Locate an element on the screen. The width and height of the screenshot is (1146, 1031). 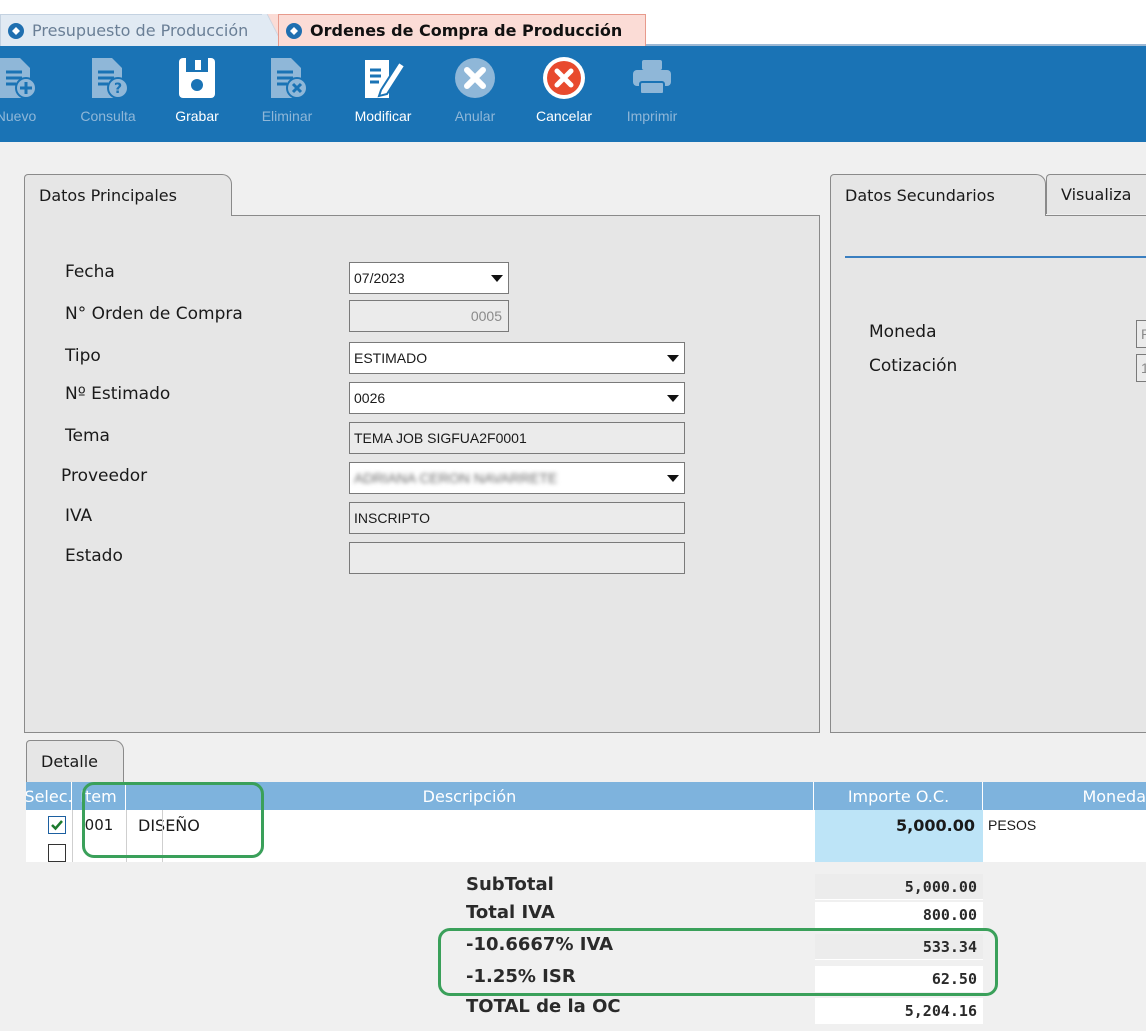
retencion-iva-label: -10.6667% IVA is located at coordinates (540, 944).